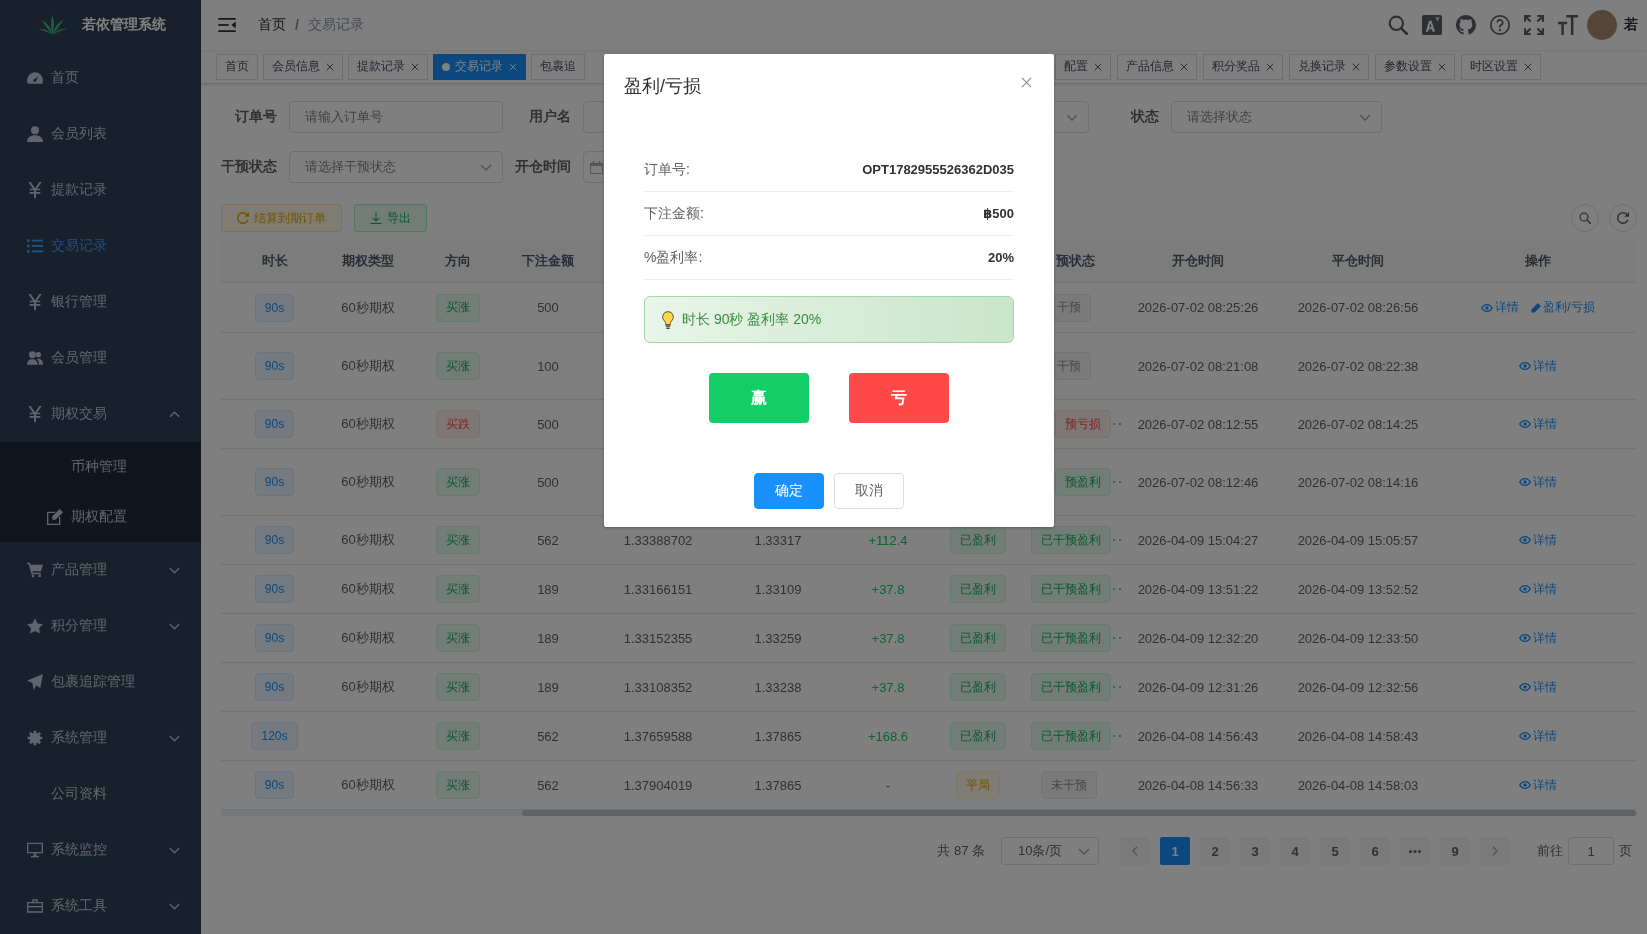 This screenshot has width=1647, height=934. What do you see at coordinates (1198, 307) in the screenshot?
I see `table-cell: 2026-07-02 08:25:26` at bounding box center [1198, 307].